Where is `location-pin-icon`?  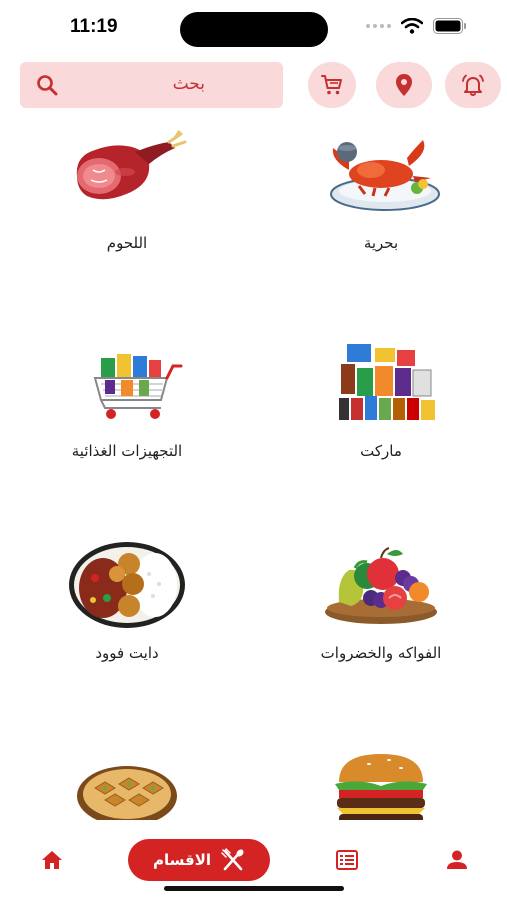 location-pin-icon is located at coordinates (404, 85).